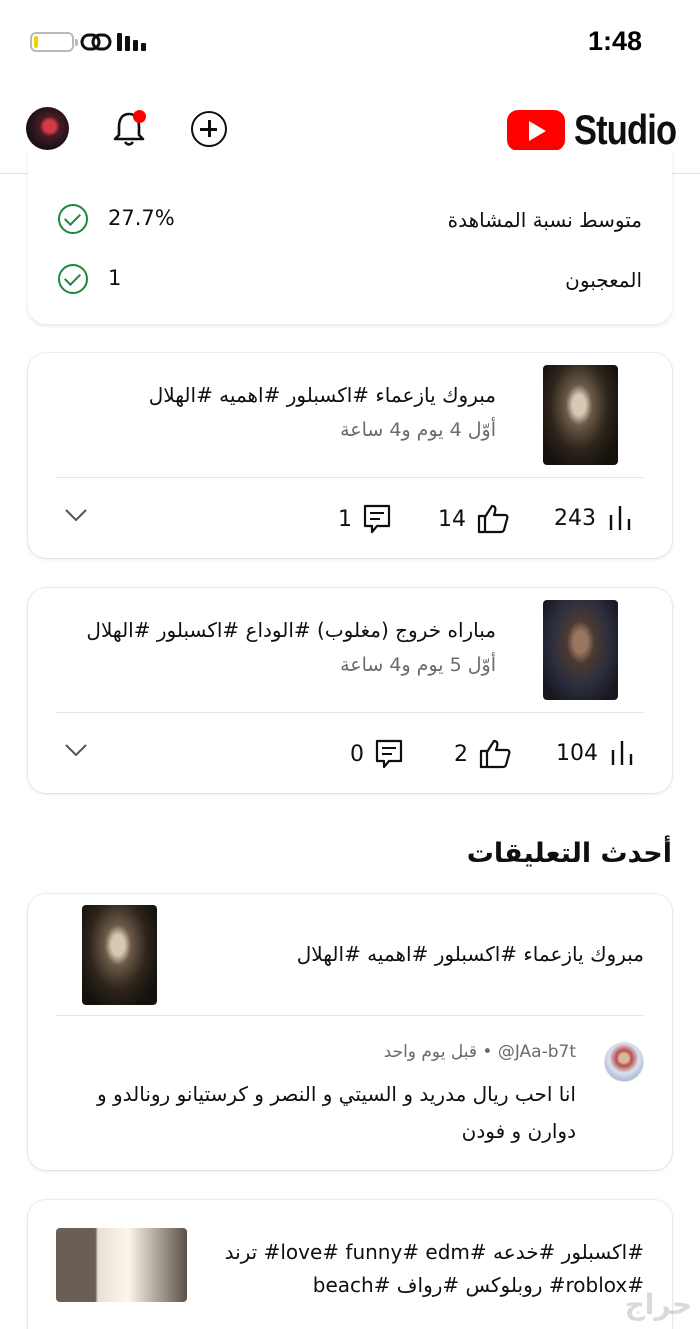 Image resolution: width=700 pixels, height=1329 pixels. What do you see at coordinates (544, 220) in the screenshot?
I see `metric-label: متوسط نسبة المشاهدة` at bounding box center [544, 220].